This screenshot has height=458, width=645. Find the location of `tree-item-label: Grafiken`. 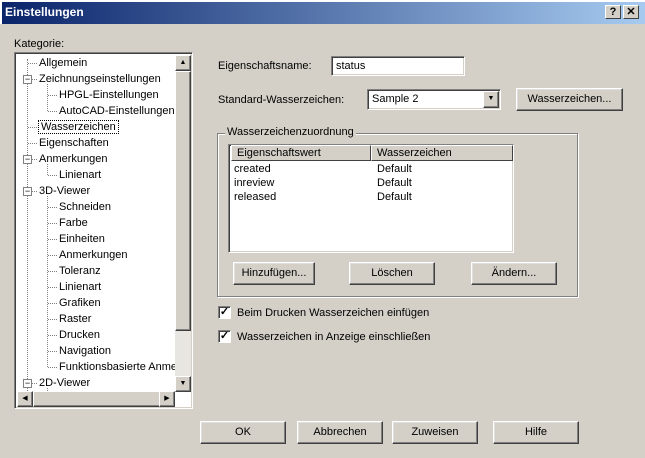

tree-item-label: Grafiken is located at coordinates (80, 303).